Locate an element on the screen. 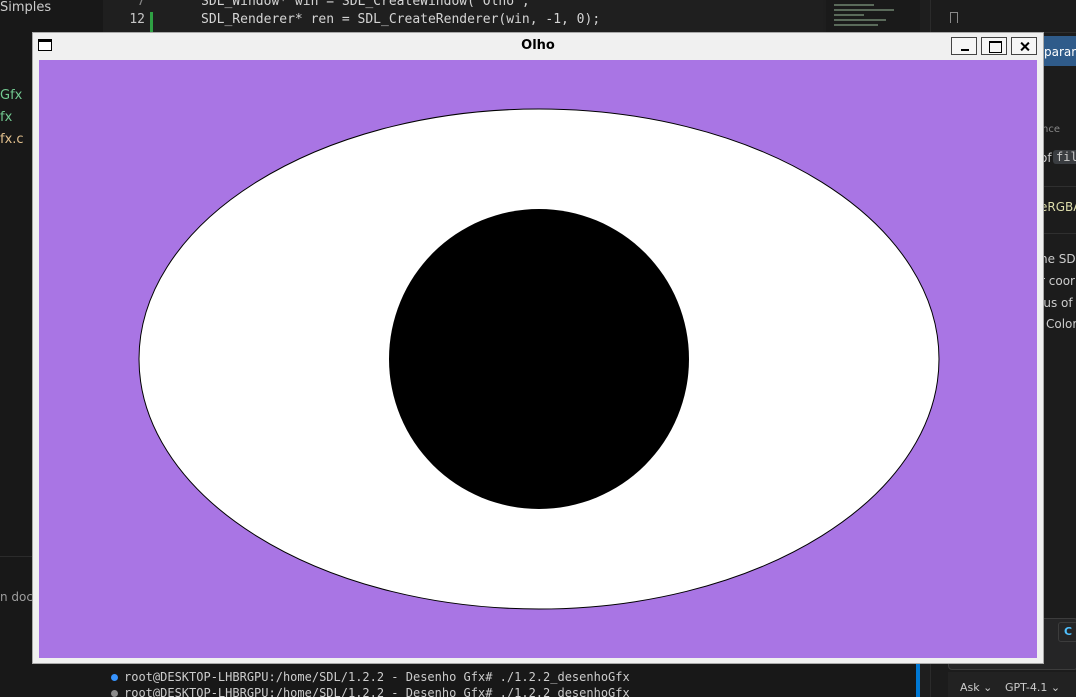 This screenshot has width=1076, height=697. attach-context-button: C is located at coordinates (1067, 632).